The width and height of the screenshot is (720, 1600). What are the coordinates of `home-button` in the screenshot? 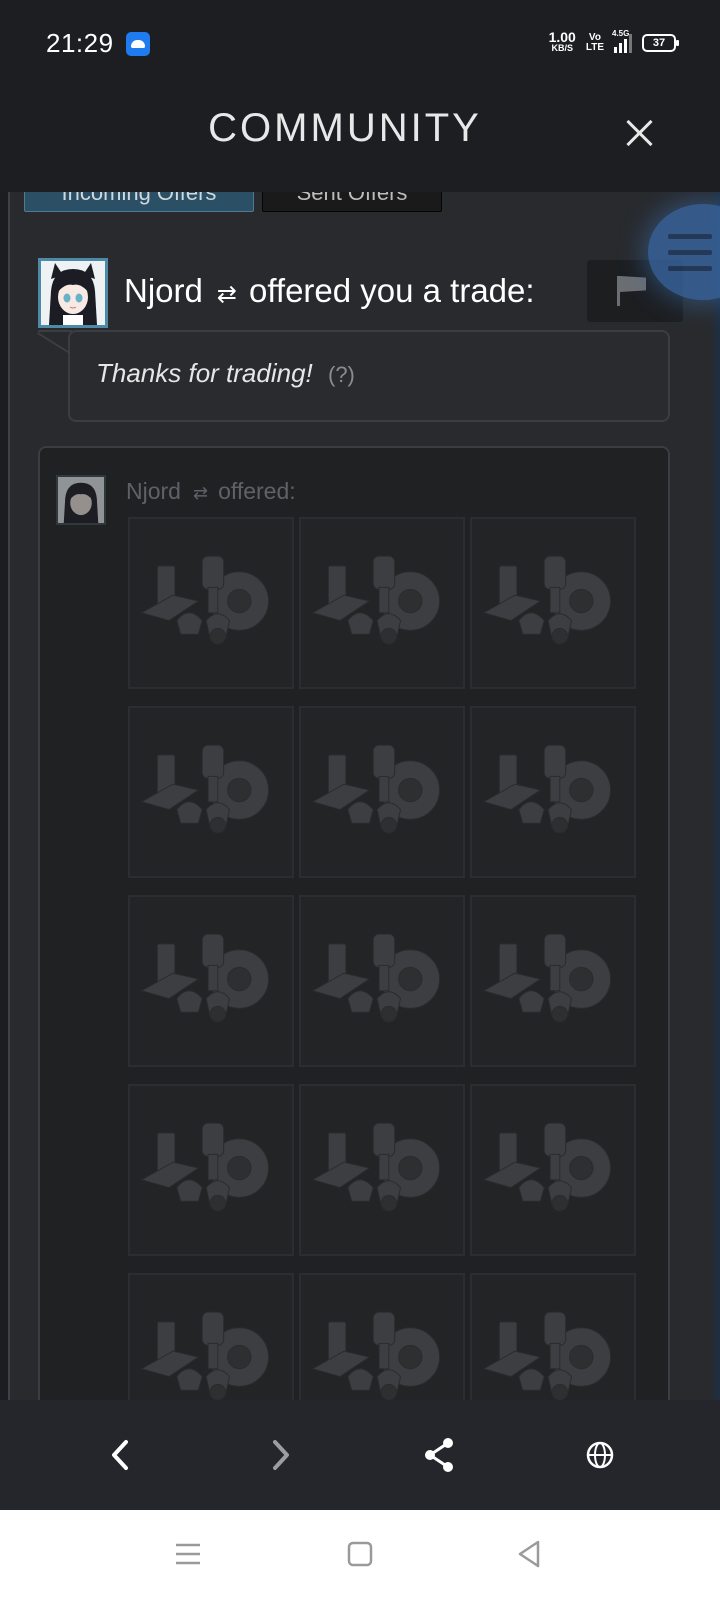 It's located at (360, 1554).